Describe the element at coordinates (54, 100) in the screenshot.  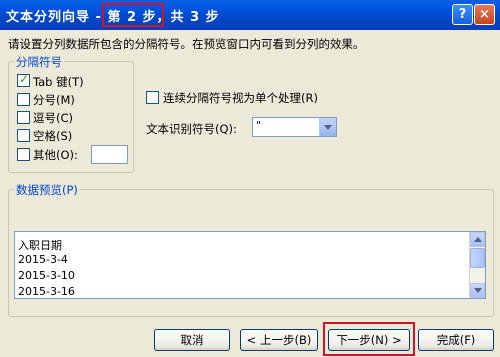
I see `semicolon-label: 分号(M)` at that location.